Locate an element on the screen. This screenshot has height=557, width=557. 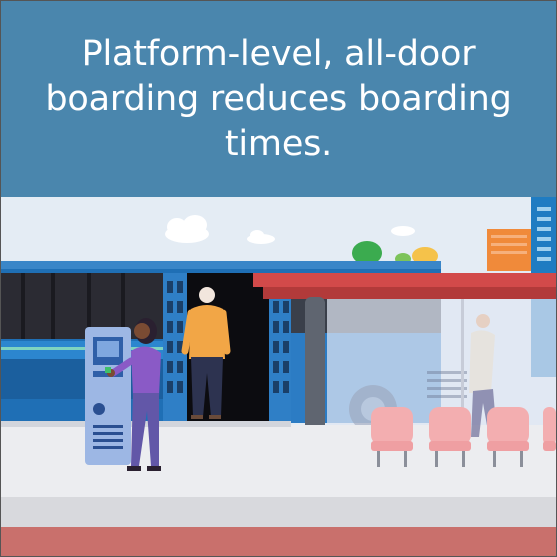
ticket-machine-icon is located at coordinates (108, 396).